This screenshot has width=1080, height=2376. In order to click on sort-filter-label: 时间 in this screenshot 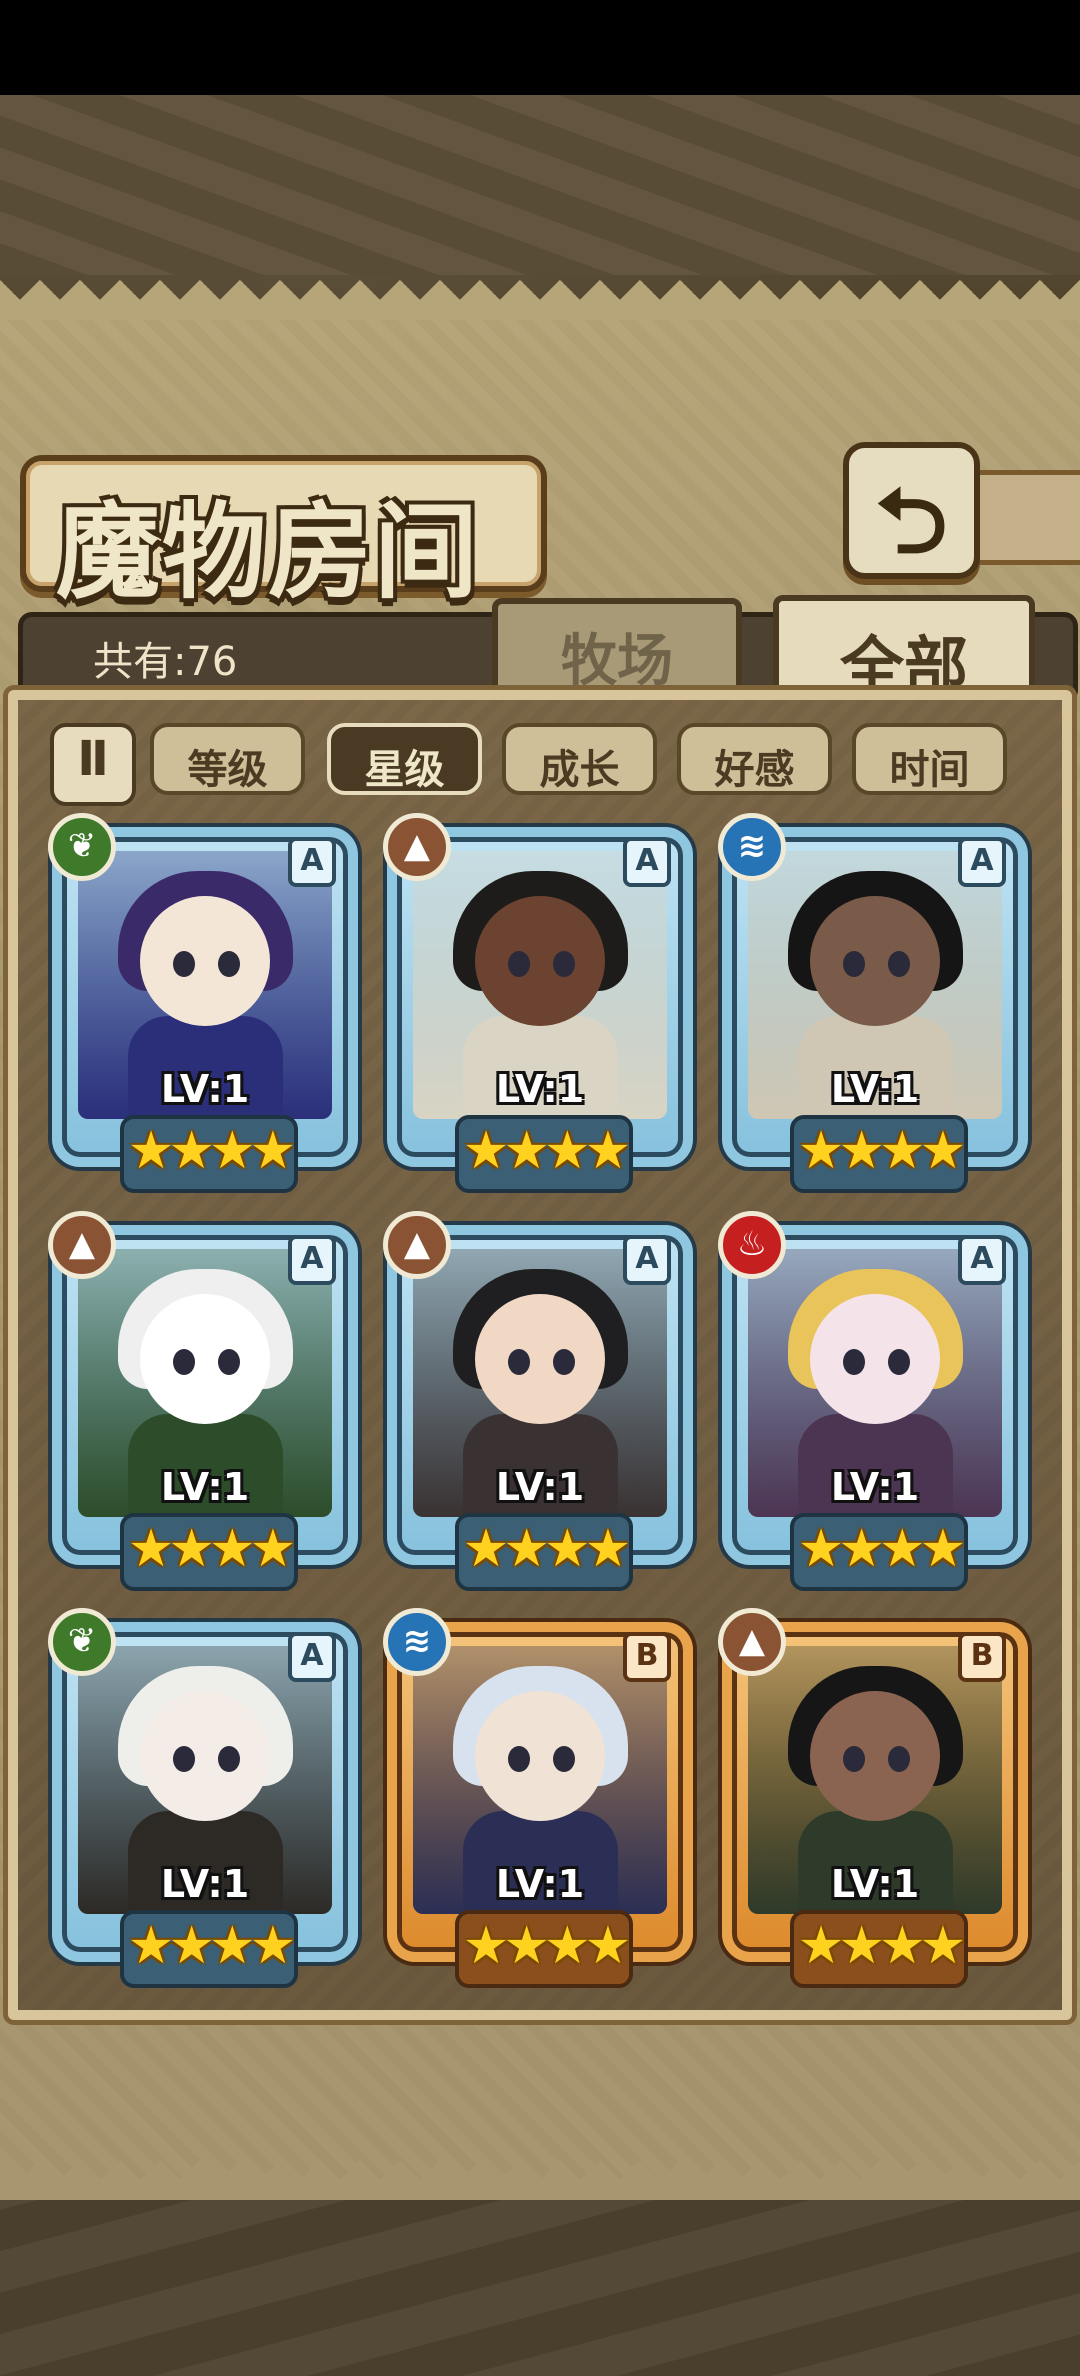, I will do `click(929, 770)`.